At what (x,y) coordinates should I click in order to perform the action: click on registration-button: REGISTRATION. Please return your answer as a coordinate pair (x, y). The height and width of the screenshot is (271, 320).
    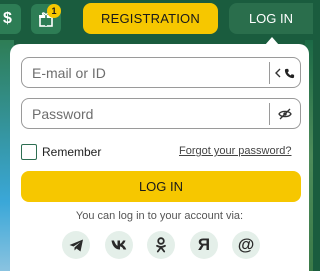
    Looking at the image, I should click on (150, 18).